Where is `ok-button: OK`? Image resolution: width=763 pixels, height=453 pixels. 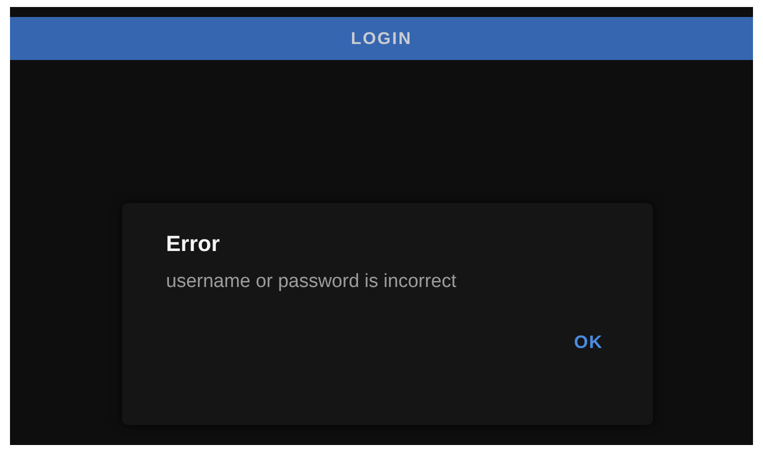
ok-button: OK is located at coordinates (588, 342).